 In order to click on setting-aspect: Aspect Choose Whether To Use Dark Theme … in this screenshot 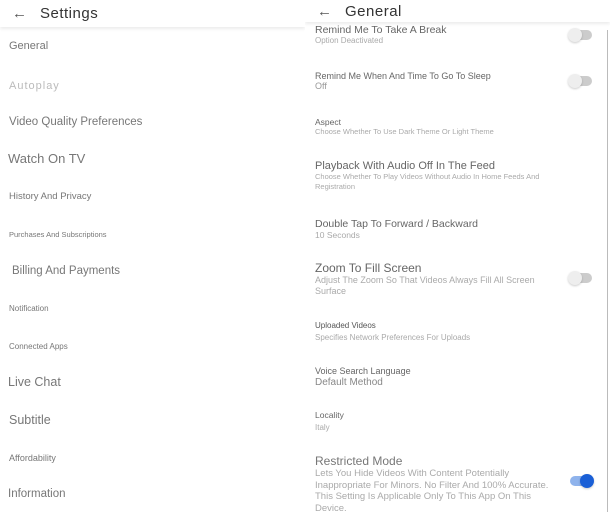, I will do `click(440, 127)`.